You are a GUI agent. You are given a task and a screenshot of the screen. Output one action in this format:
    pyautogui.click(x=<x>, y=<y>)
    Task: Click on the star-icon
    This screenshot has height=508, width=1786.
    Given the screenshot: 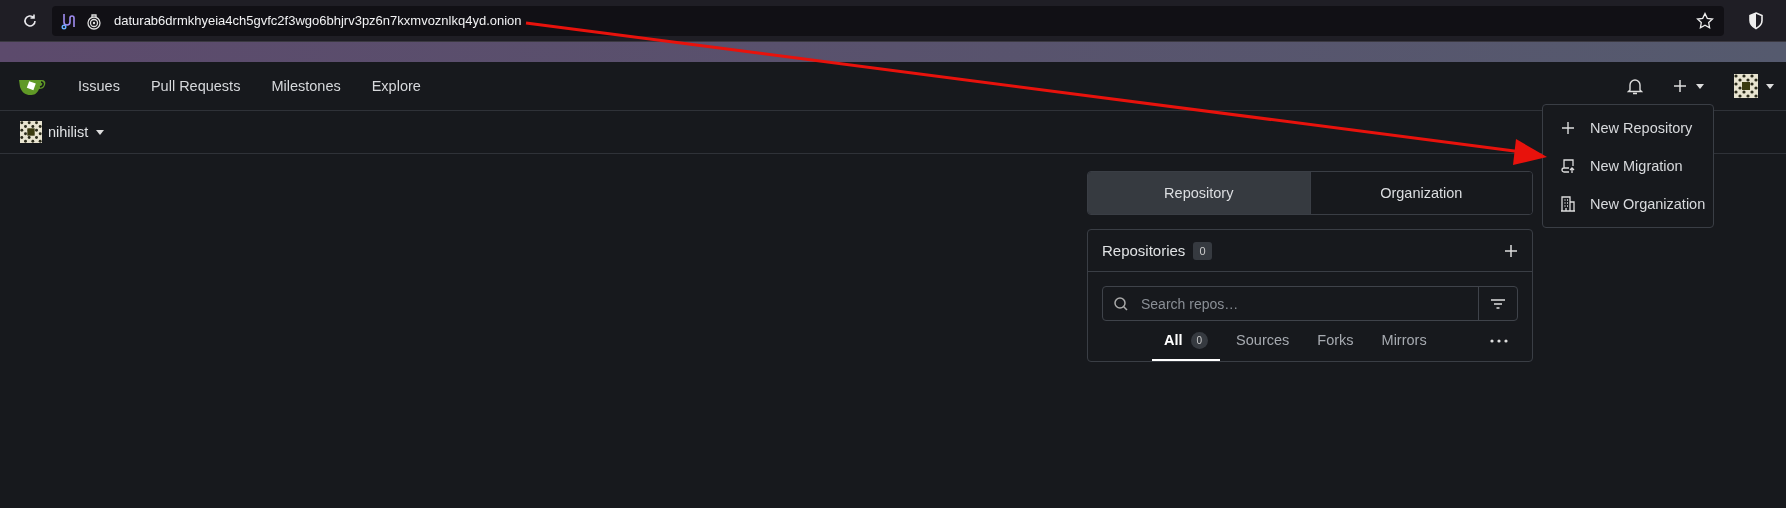 What is the action you would take?
    pyautogui.click(x=1705, y=20)
    